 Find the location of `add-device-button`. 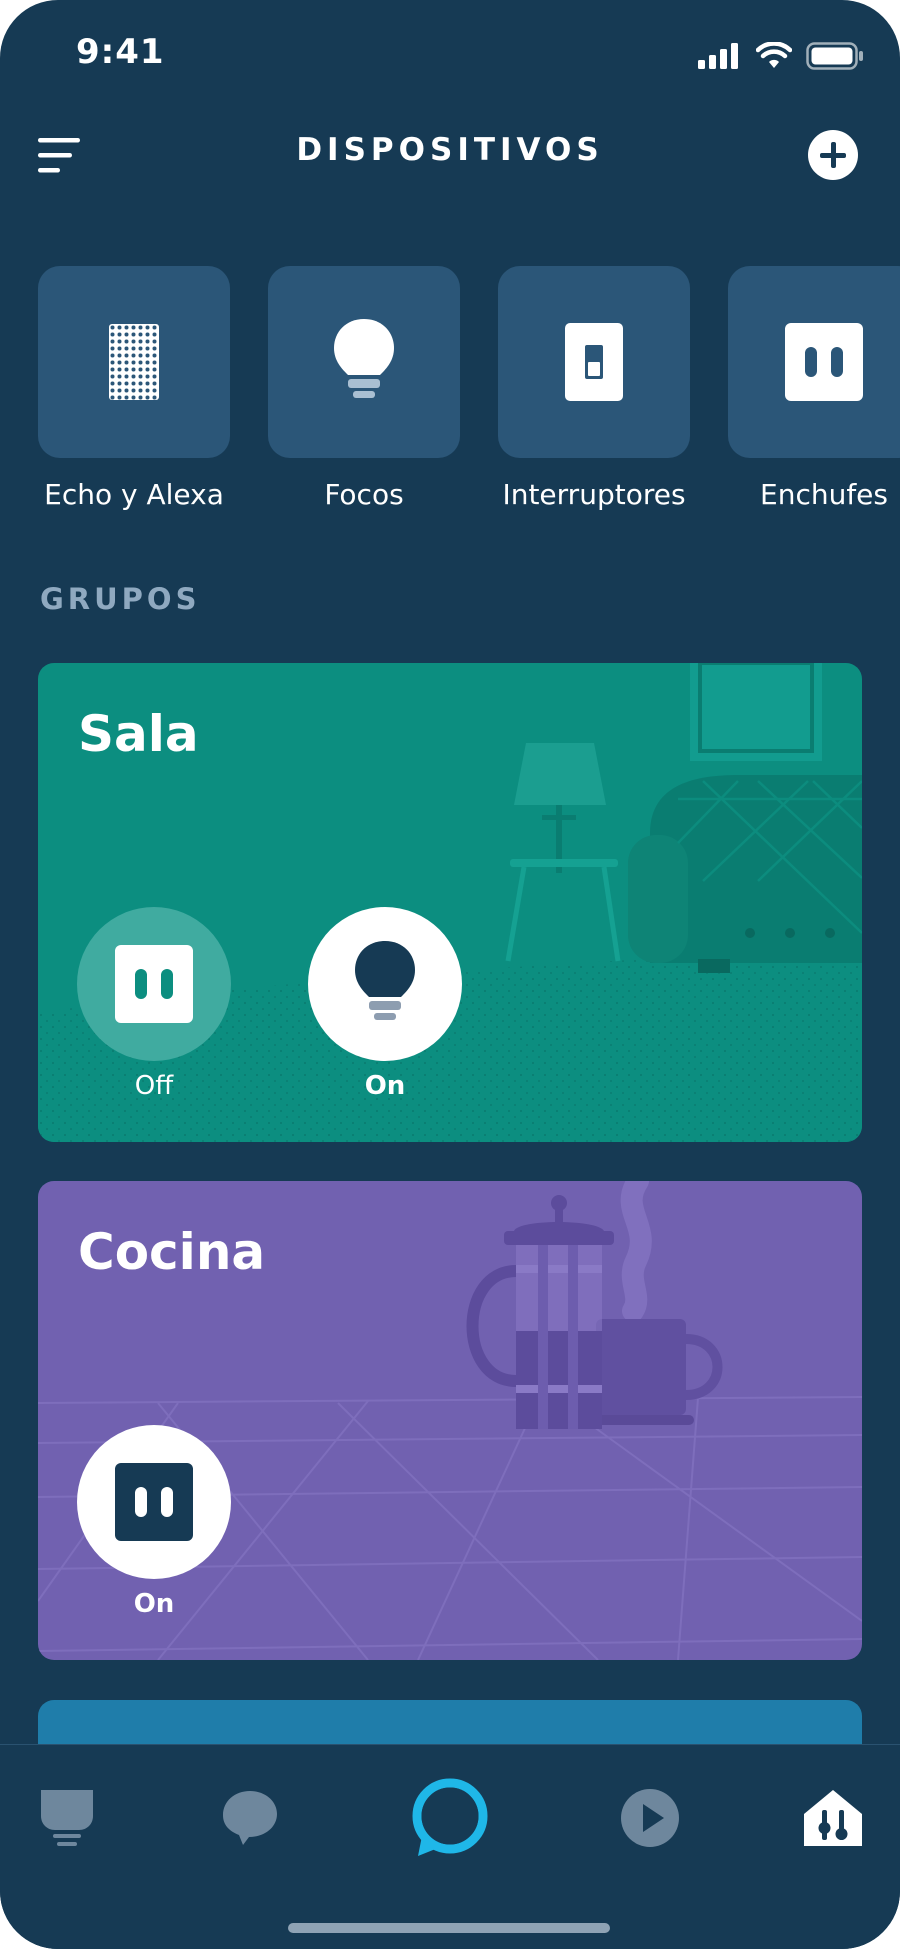

add-device-button is located at coordinates (833, 155).